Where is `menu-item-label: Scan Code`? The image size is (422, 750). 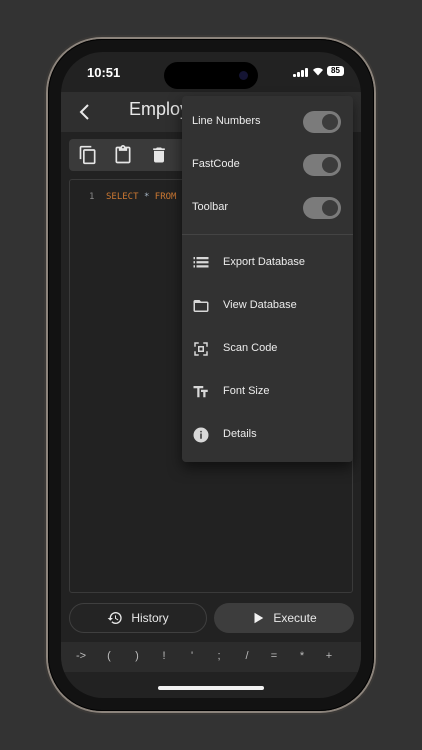 menu-item-label: Scan Code is located at coordinates (250, 348).